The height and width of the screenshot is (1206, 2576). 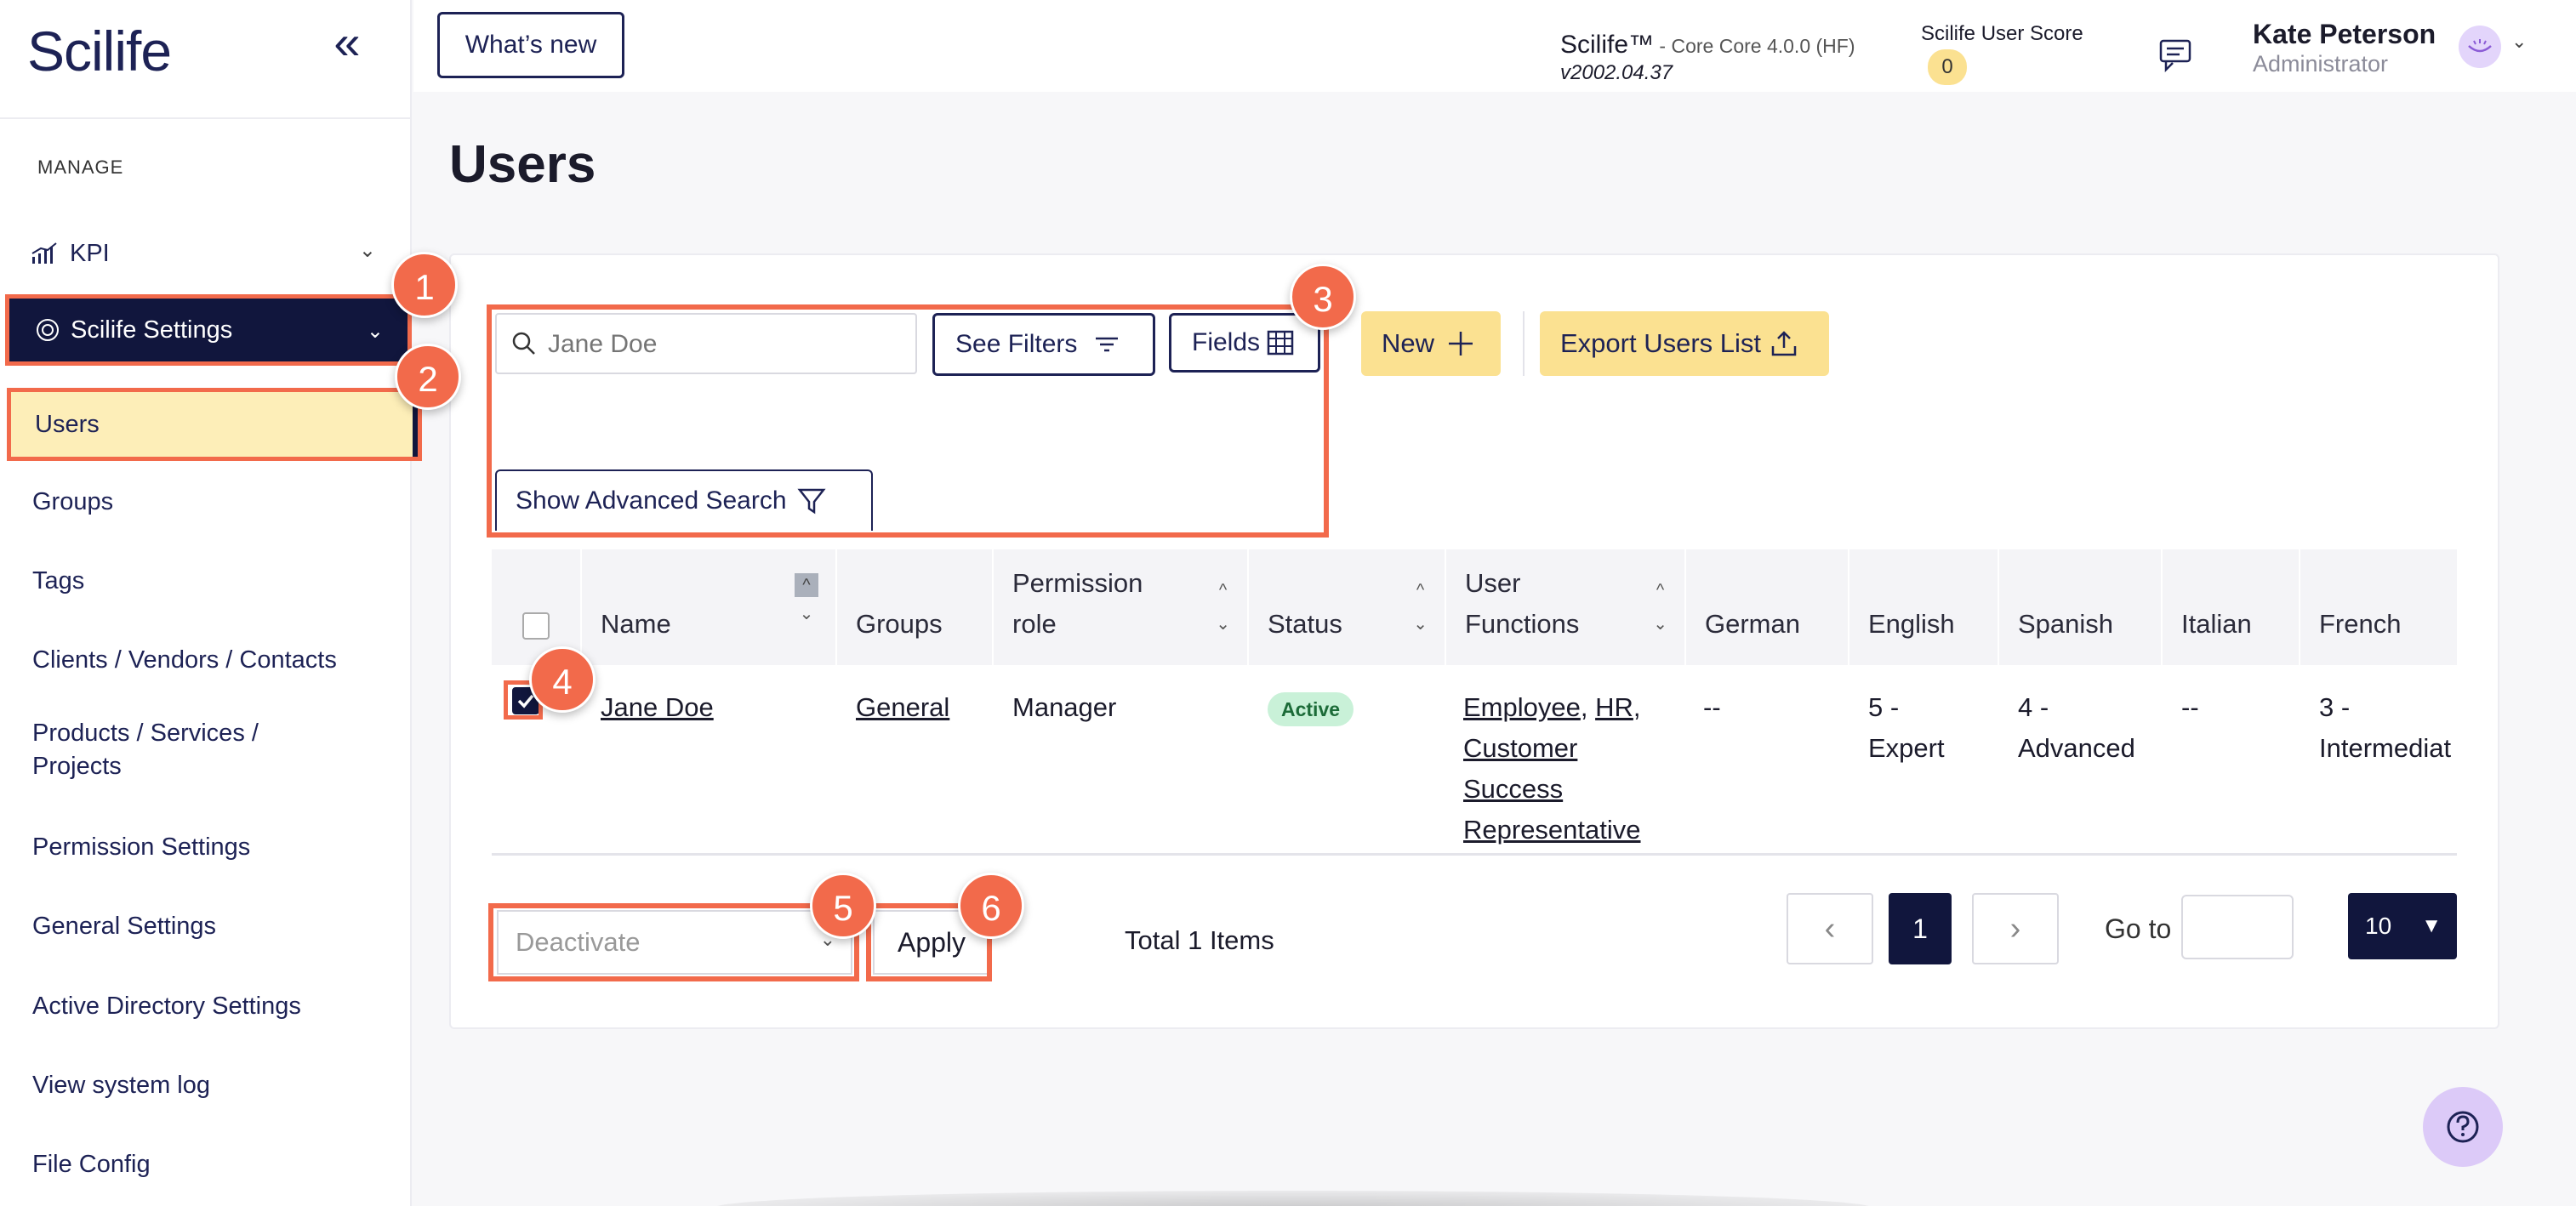 I want to click on header-permission-role: Permission role ^ ⌄, so click(x=1121, y=607).